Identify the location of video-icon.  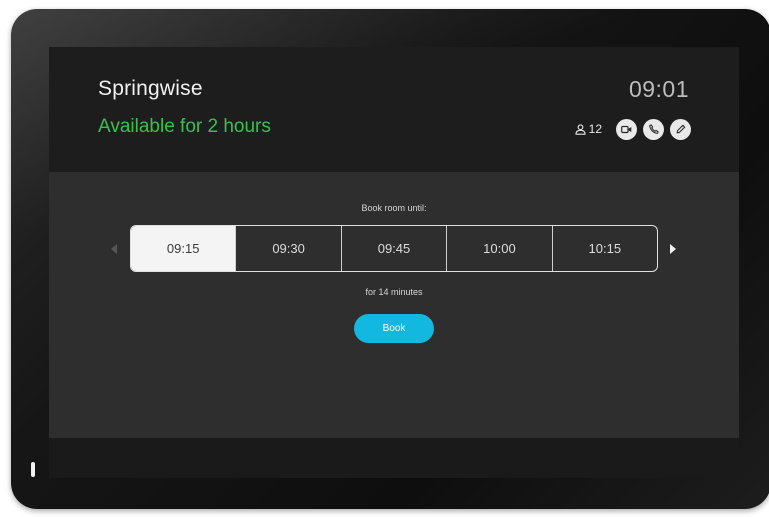
(626, 129).